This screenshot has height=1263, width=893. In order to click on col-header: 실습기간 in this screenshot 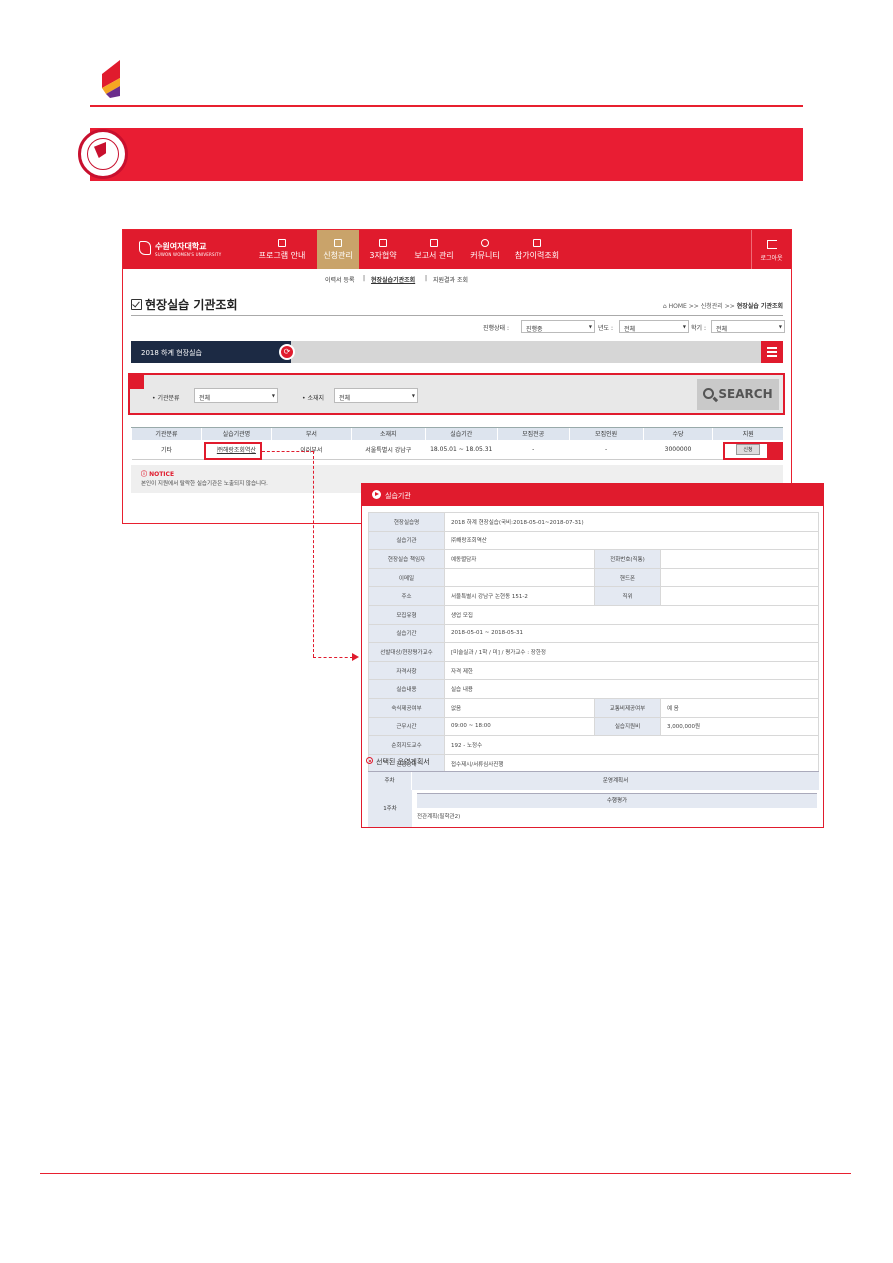, I will do `click(461, 433)`.